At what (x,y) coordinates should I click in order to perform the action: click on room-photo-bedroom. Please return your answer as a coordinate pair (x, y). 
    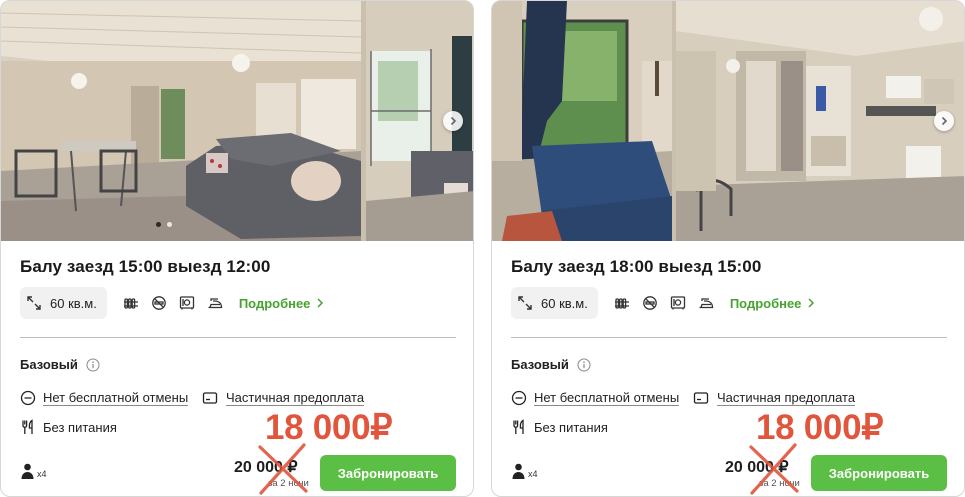
    Looking at the image, I should click on (582, 121).